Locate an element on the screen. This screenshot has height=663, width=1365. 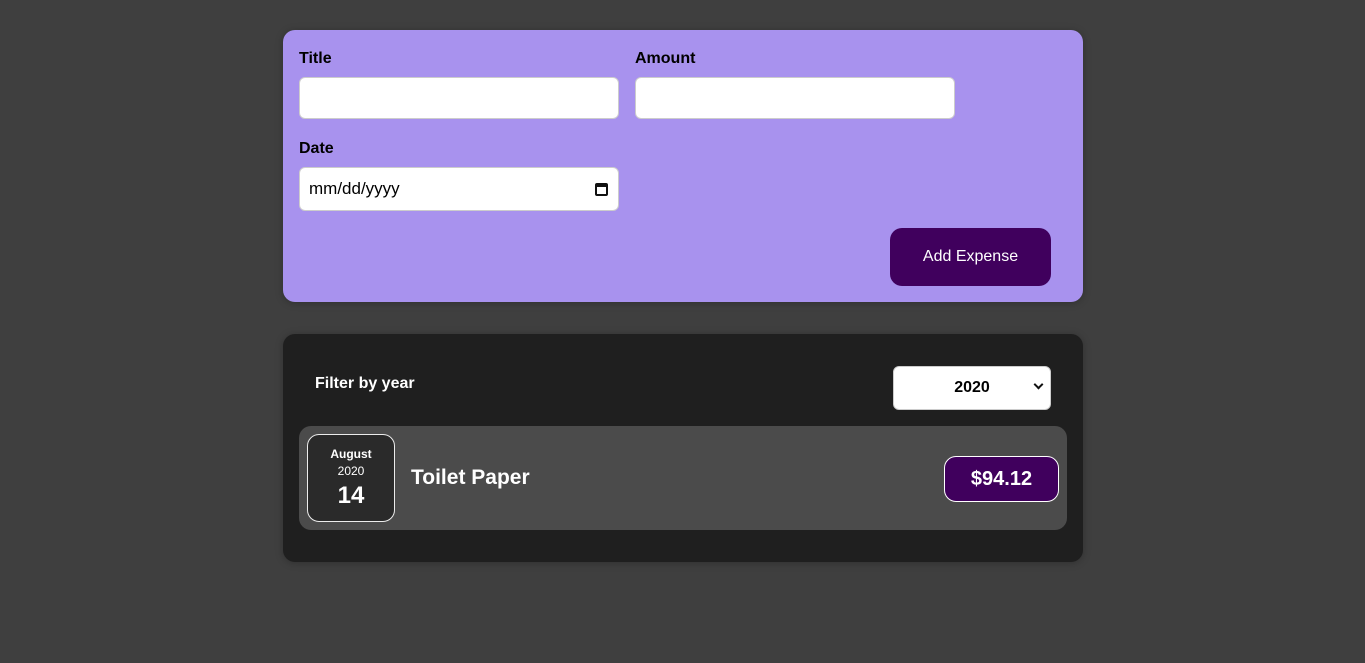
selected-year: 2020 is located at coordinates (972, 387).